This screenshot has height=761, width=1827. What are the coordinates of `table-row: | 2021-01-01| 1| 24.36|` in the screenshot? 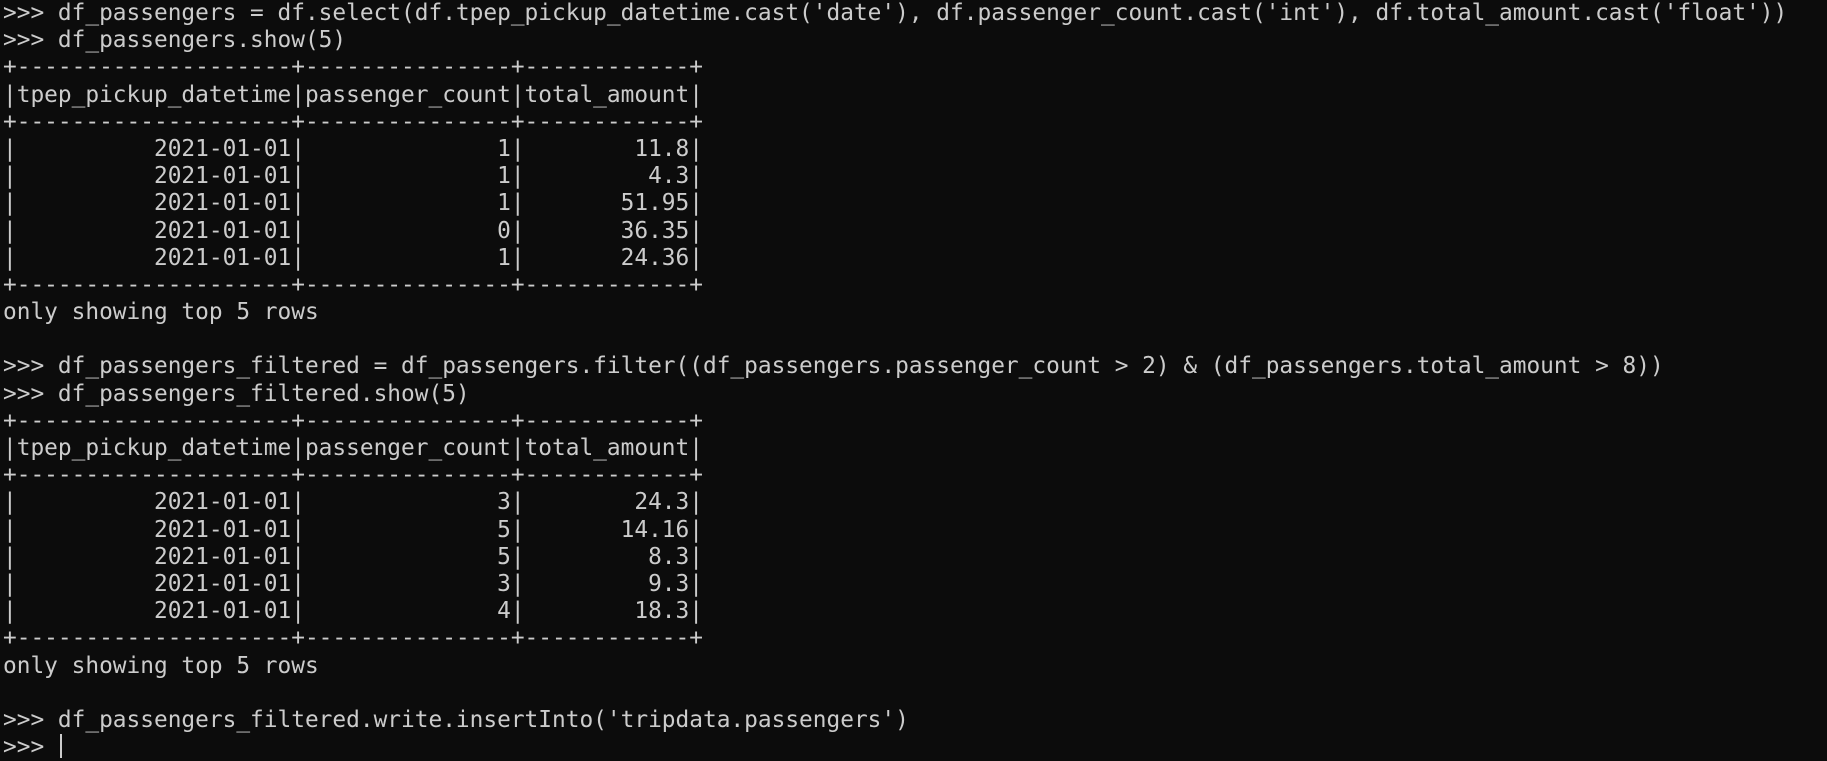 It's located at (353, 257).